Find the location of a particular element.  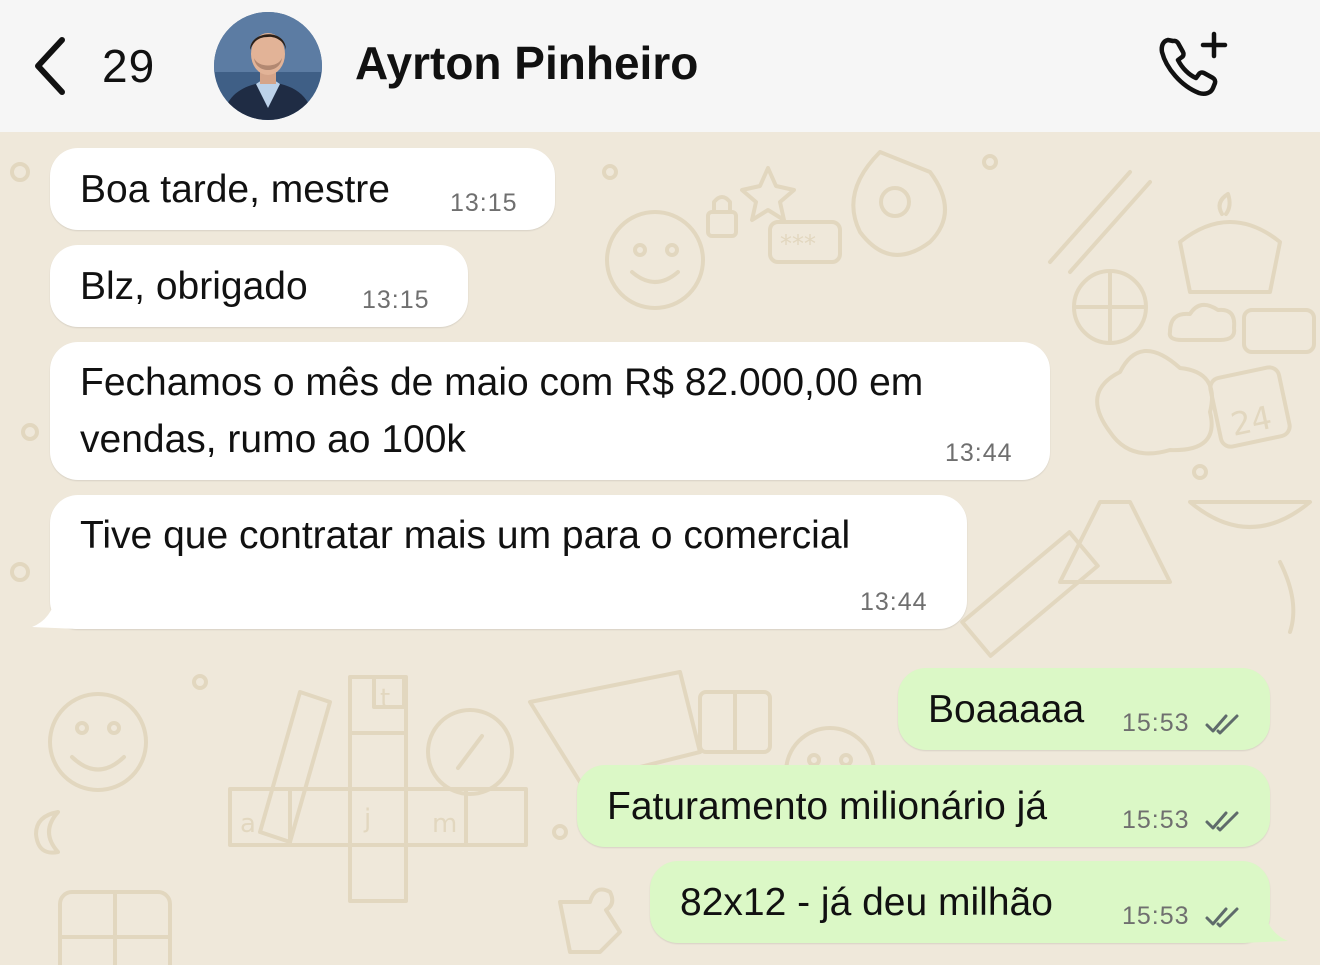

message-bubble: Boa tarde, mestre 13:15 is located at coordinates (302, 189).